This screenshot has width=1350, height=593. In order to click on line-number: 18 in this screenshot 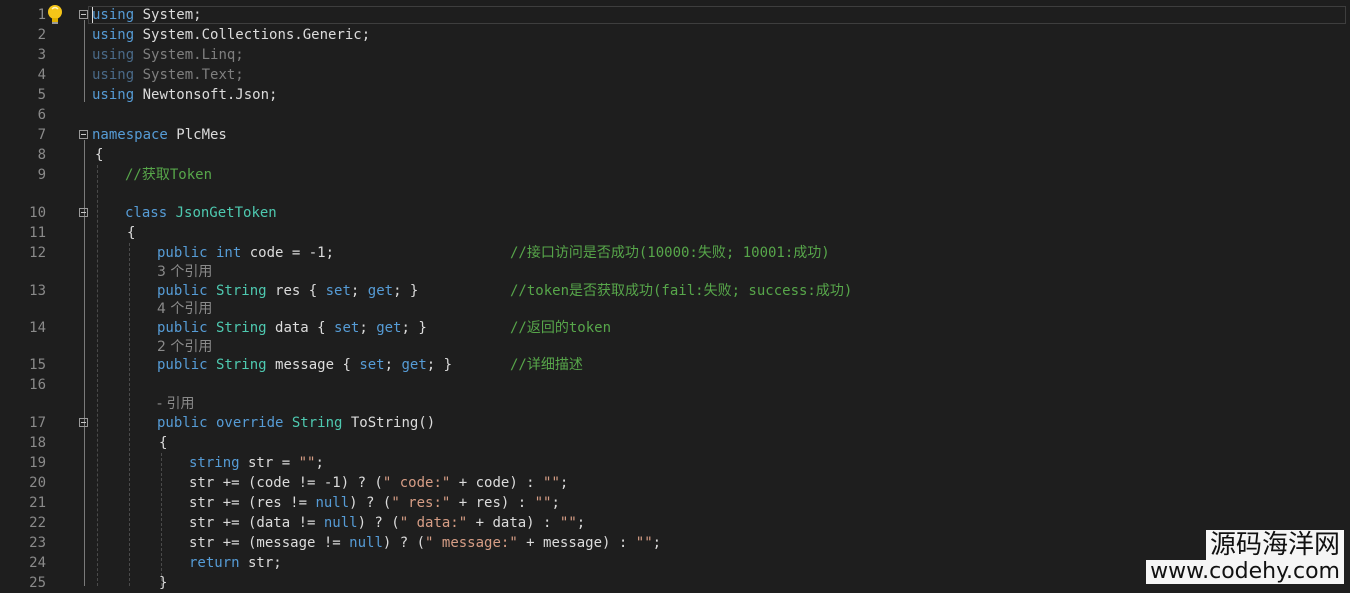, I will do `click(37, 443)`.